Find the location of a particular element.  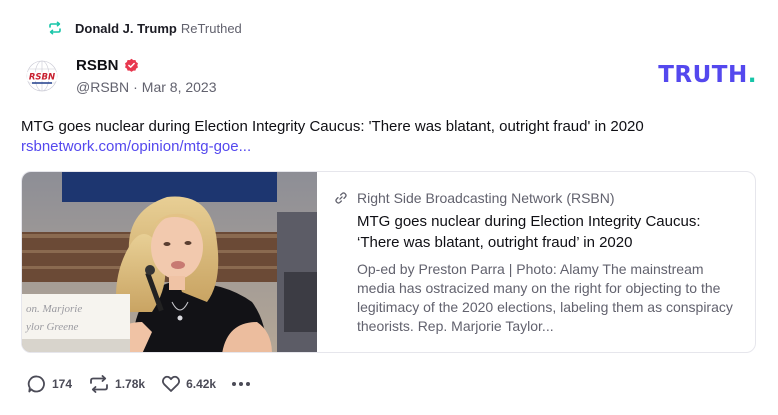

author-name: RSBN is located at coordinates (97, 65).